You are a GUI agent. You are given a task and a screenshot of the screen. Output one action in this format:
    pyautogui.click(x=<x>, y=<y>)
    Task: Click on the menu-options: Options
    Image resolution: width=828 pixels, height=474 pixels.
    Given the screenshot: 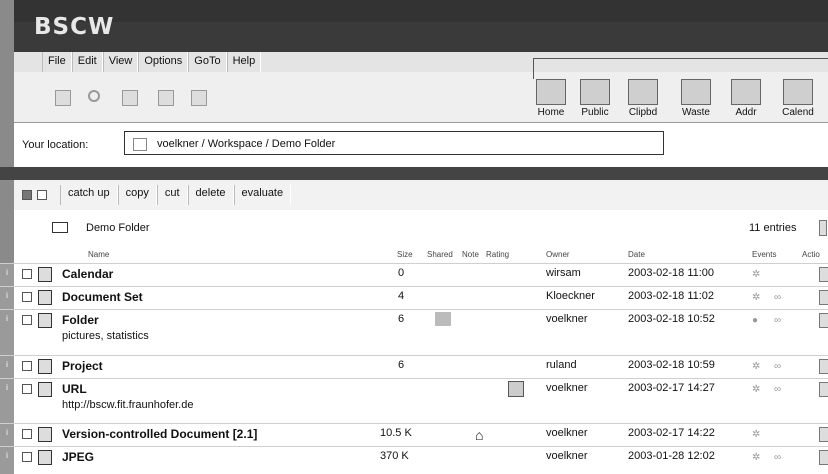 What is the action you would take?
    pyautogui.click(x=163, y=62)
    